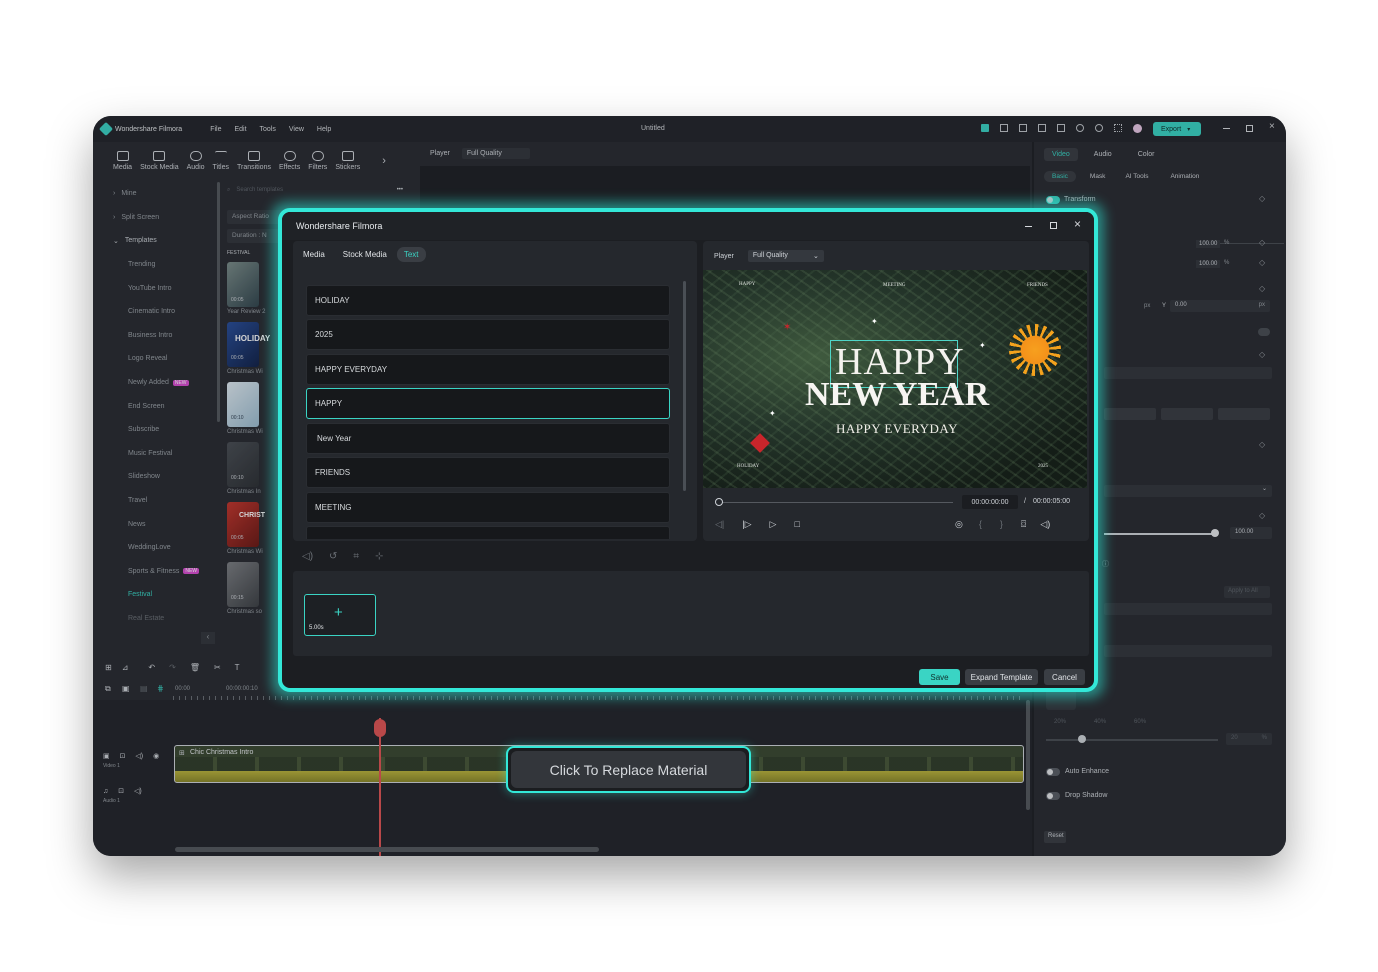 The height and width of the screenshot is (972, 1378). I want to click on render-icon: ◎, so click(959, 524).